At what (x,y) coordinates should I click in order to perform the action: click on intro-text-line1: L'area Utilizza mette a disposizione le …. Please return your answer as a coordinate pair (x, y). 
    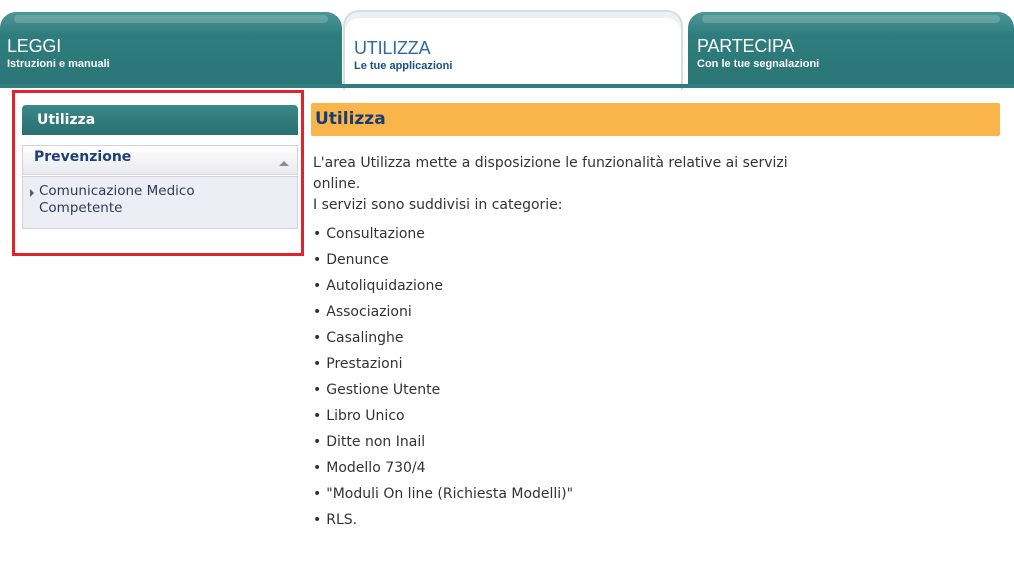
    Looking at the image, I should click on (550, 163).